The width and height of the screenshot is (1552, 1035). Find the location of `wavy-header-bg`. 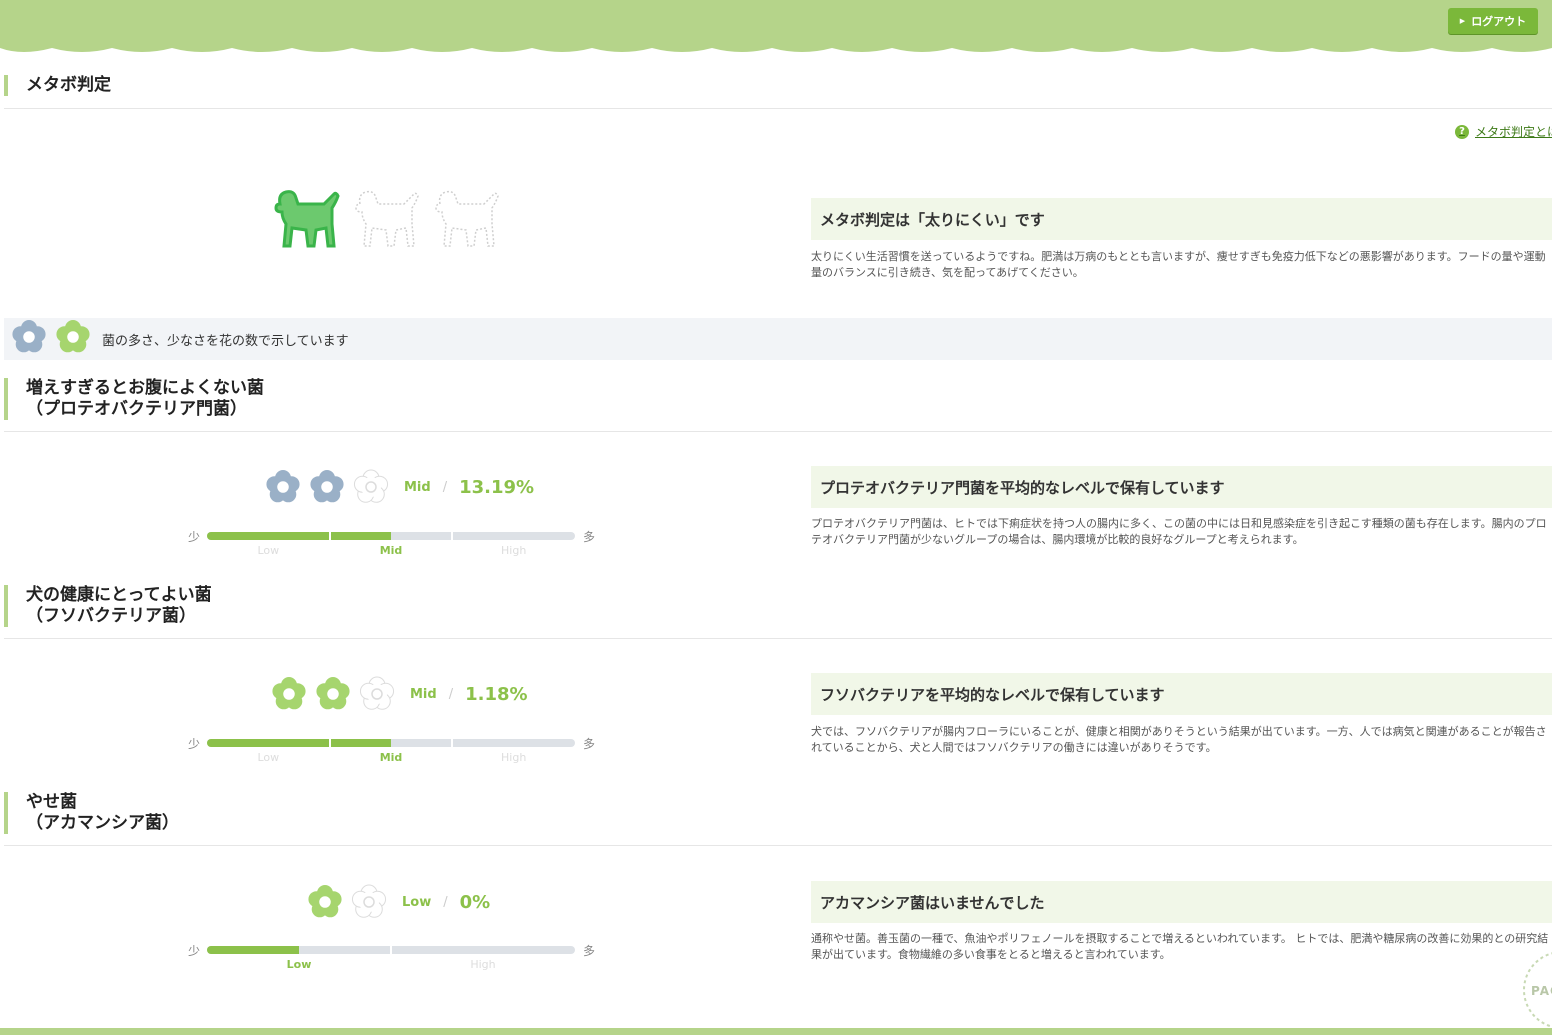

wavy-header-bg is located at coordinates (776, 26).